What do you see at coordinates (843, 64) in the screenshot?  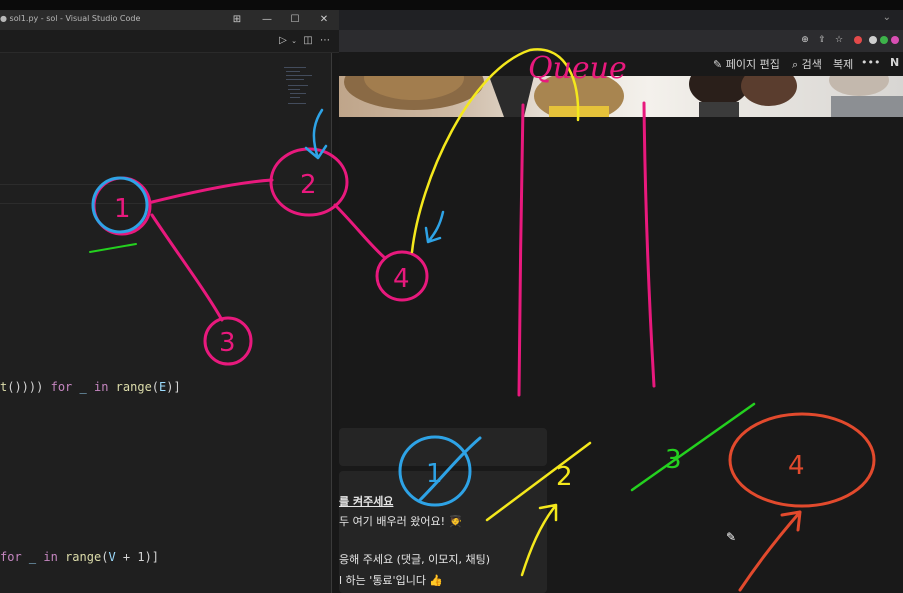 I see `duplicate-button: 복제` at bounding box center [843, 64].